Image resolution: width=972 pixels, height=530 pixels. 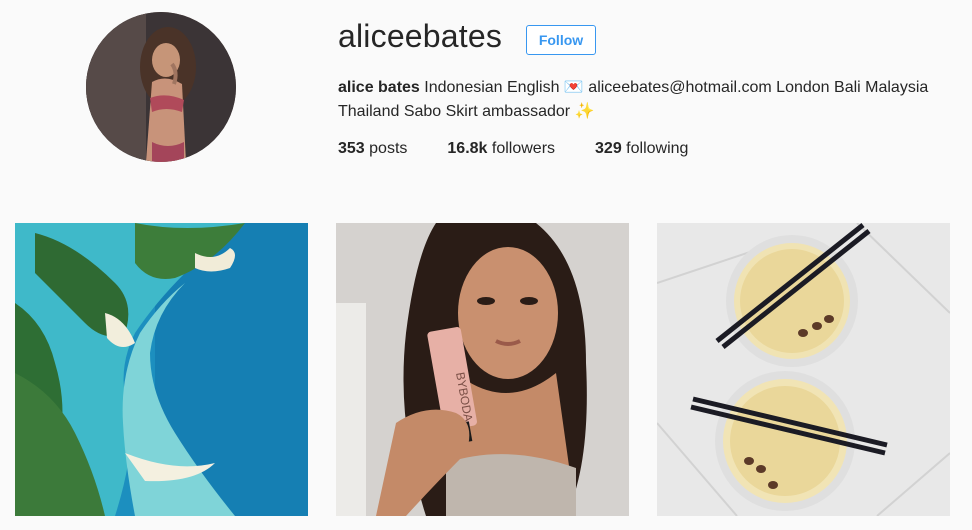 What do you see at coordinates (521, 148) in the screenshot?
I see `followers-count-label: followers` at bounding box center [521, 148].